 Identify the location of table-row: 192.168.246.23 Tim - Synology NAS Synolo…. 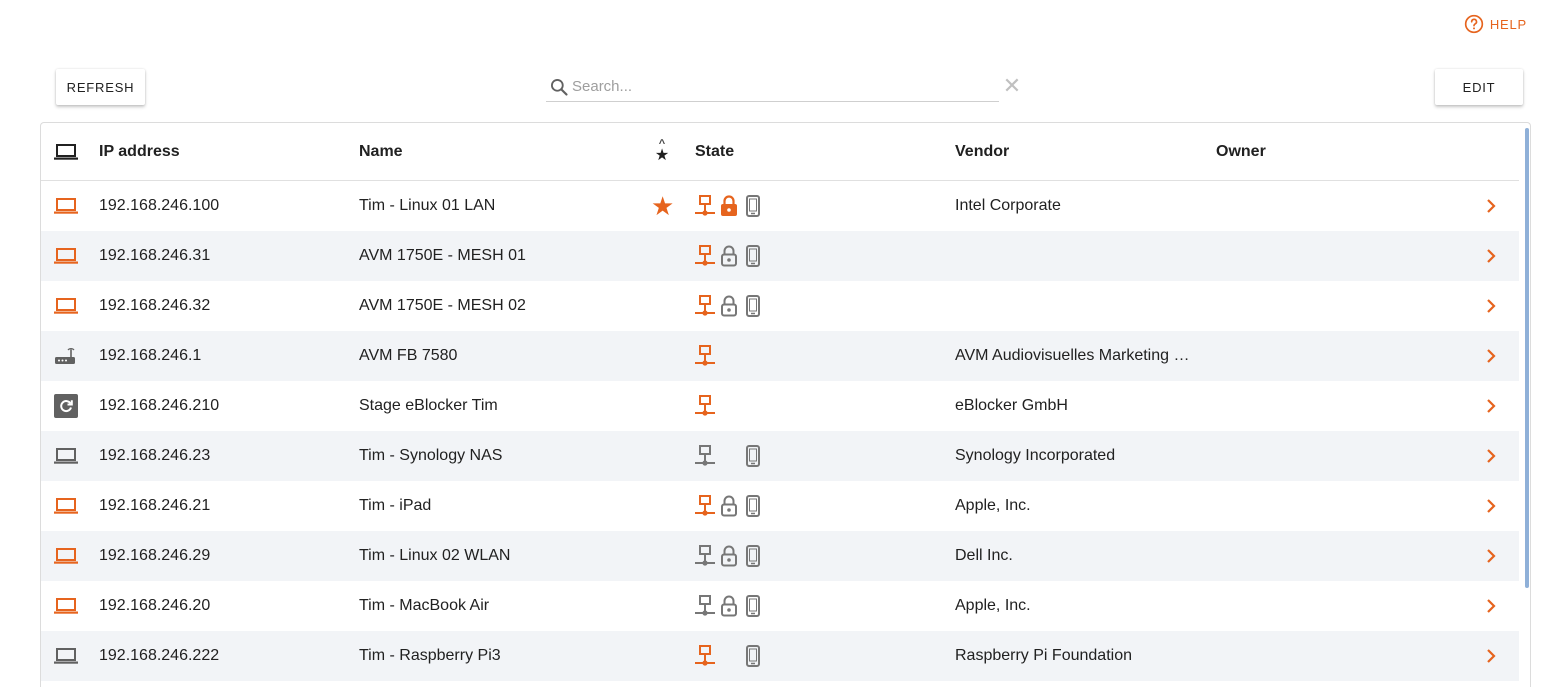
(780, 456).